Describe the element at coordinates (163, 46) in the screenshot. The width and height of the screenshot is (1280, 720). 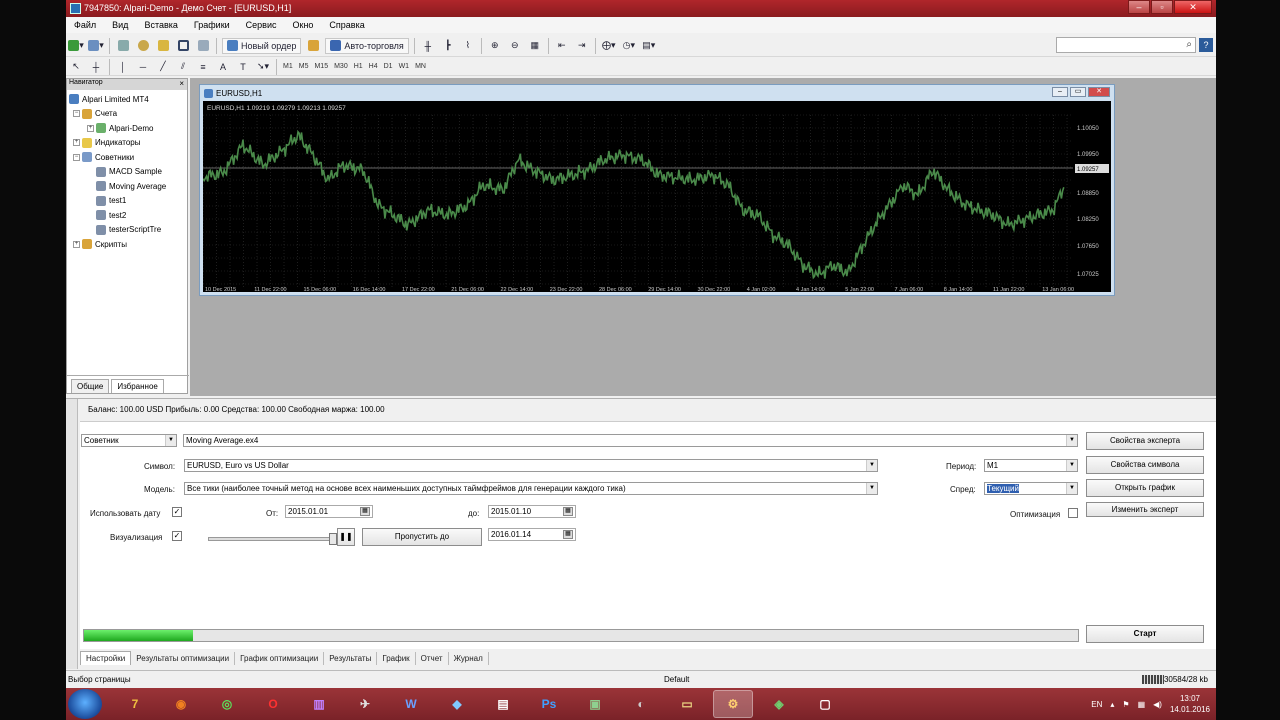
I see `navigator-icon` at that location.